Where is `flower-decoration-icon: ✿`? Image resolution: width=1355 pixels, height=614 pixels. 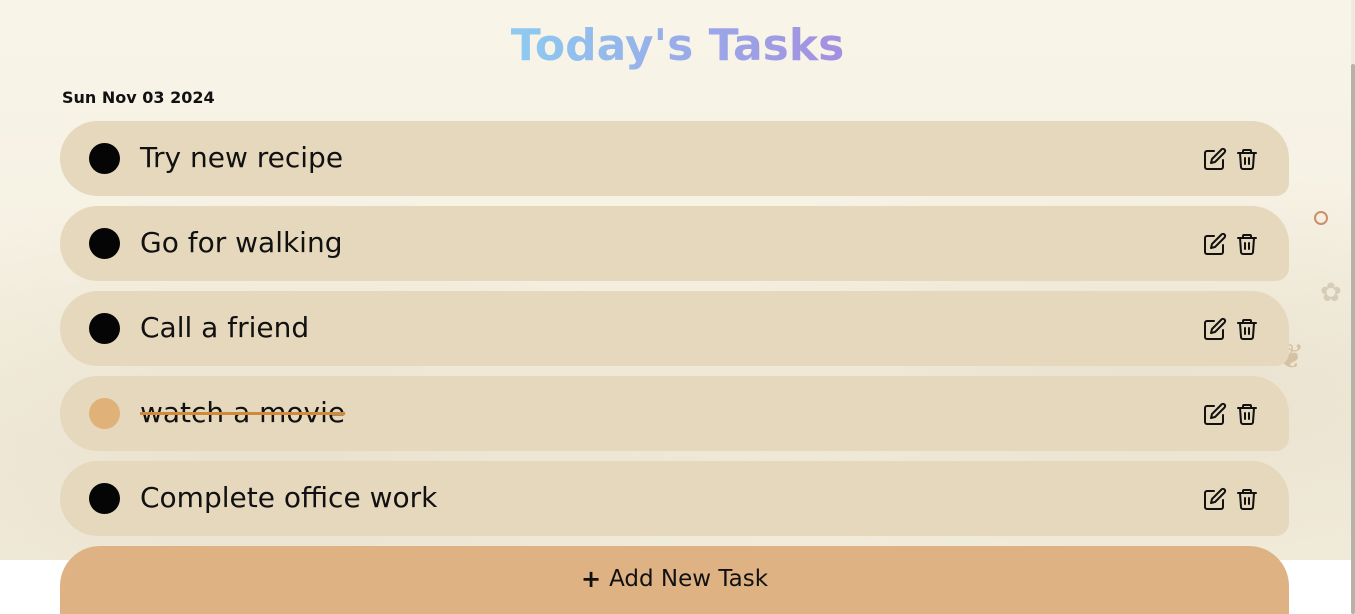 flower-decoration-icon: ✿ is located at coordinates (1331, 293).